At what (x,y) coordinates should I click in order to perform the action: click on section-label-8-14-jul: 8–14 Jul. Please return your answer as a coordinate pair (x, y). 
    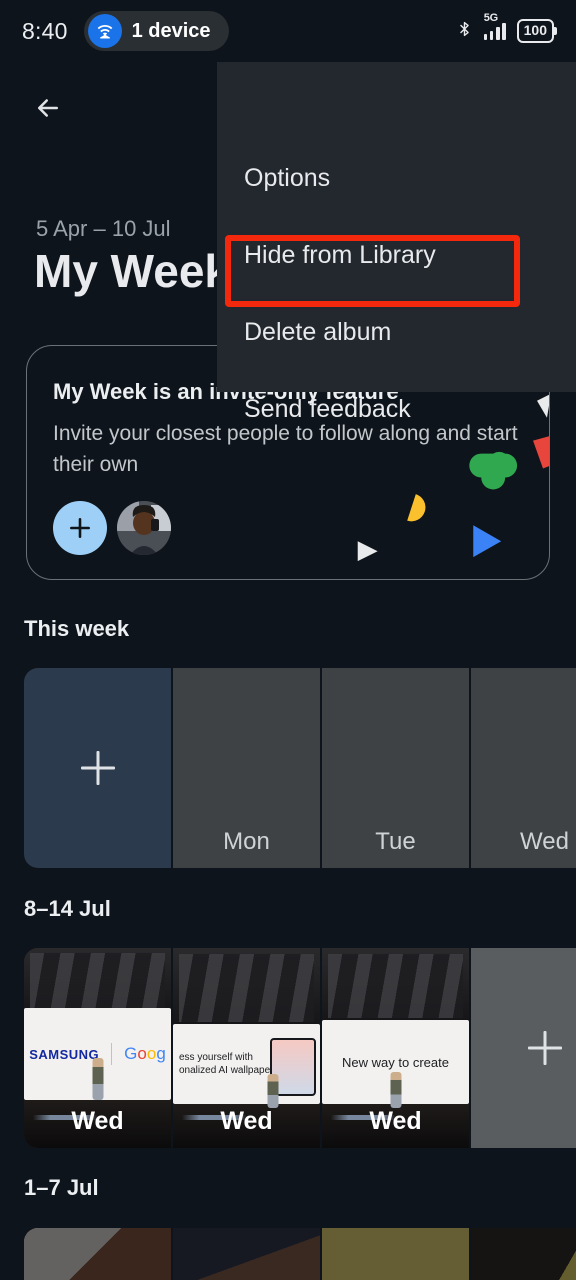
    Looking at the image, I should click on (67, 908).